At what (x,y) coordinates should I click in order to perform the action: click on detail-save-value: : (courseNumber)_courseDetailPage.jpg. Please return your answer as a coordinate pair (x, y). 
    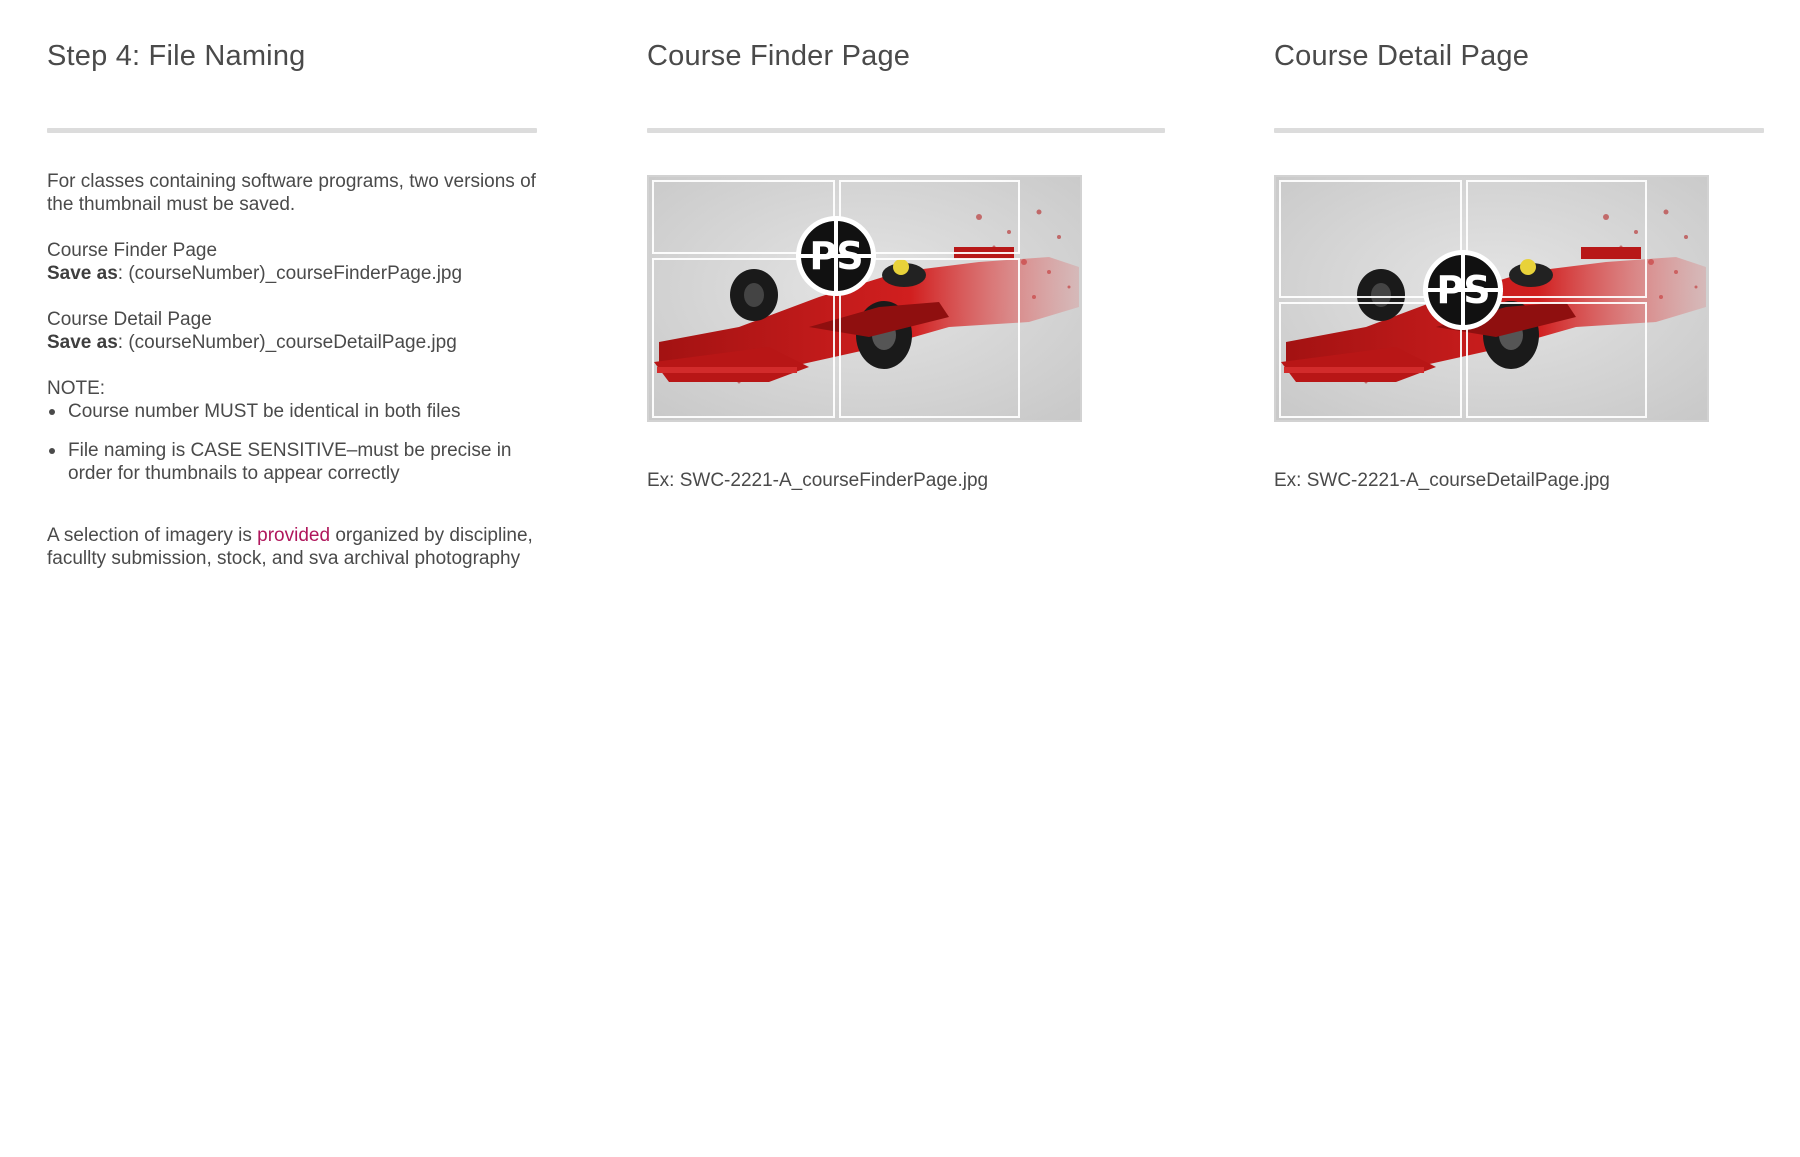
    Looking at the image, I should click on (287, 342).